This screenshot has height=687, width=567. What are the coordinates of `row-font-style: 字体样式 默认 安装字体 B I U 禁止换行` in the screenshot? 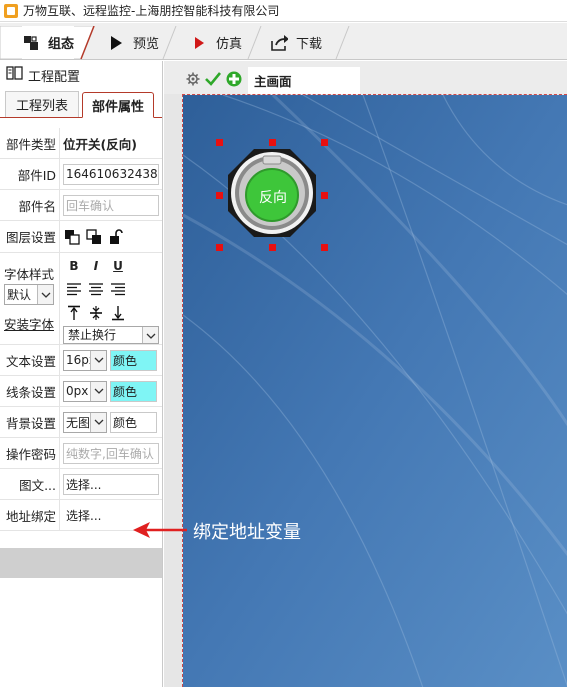 It's located at (81, 299).